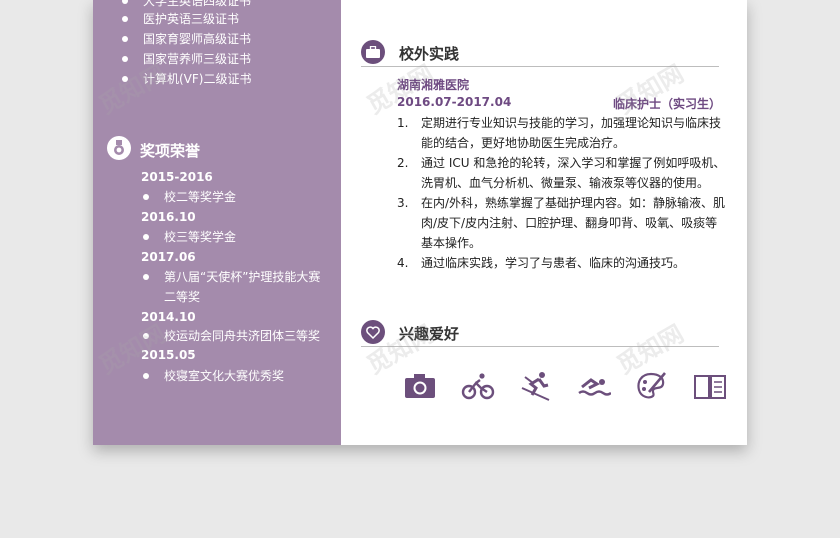 The width and height of the screenshot is (840, 538). Describe the element at coordinates (170, 151) in the screenshot. I see `awards-heading: 奖项荣誉` at that location.